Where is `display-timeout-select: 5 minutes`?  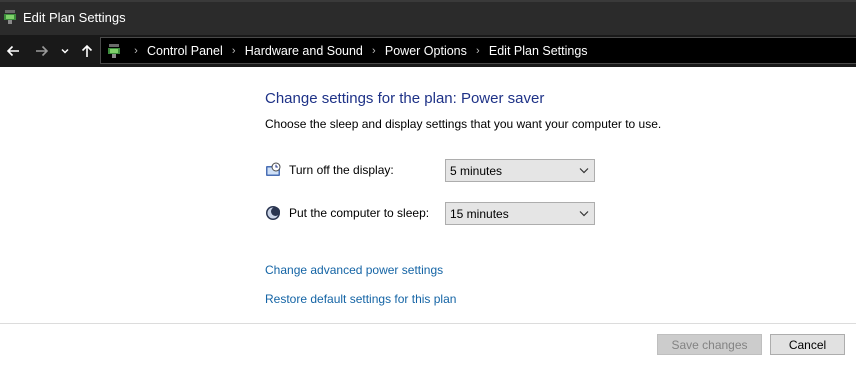
display-timeout-select: 5 minutes is located at coordinates (520, 170).